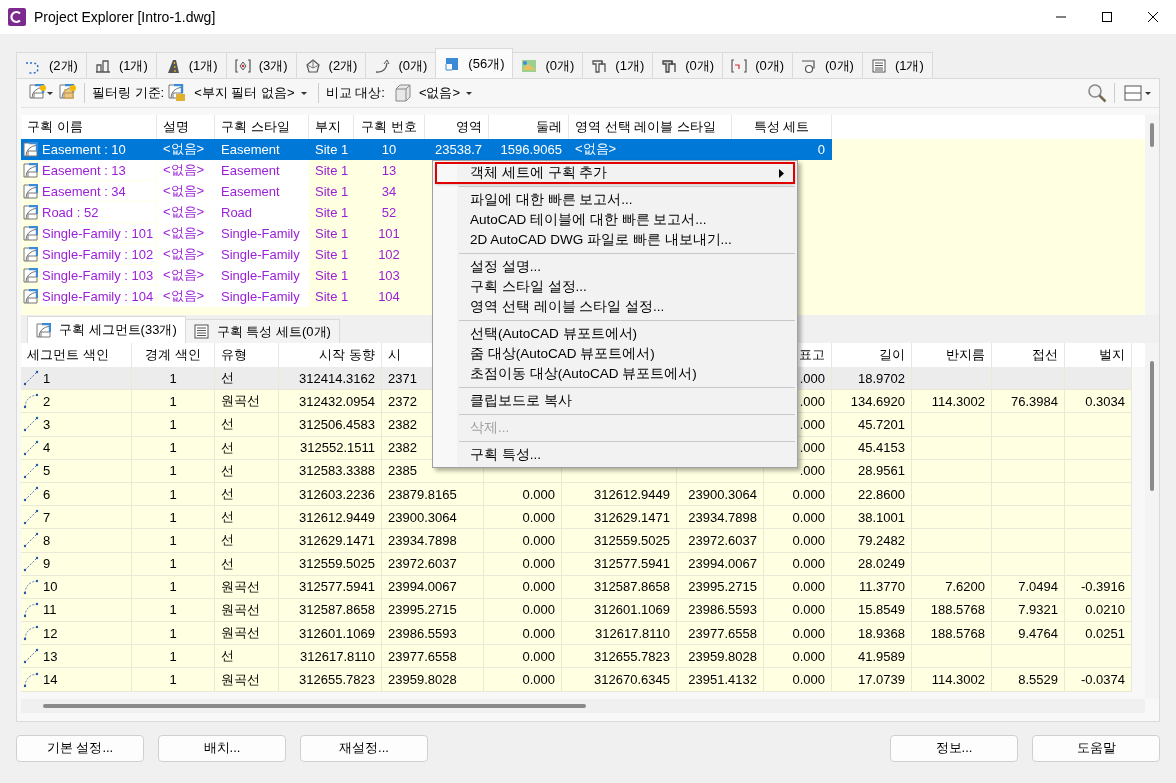  I want to click on table-cell: 28.9561, so click(872, 471).